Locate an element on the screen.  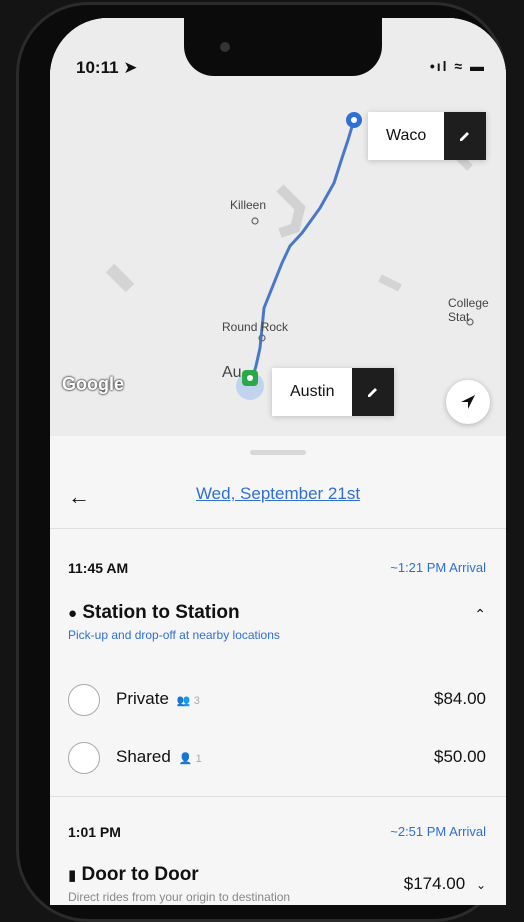
status-icons: •ıl ≈ ▬ is located at coordinates (457, 66).